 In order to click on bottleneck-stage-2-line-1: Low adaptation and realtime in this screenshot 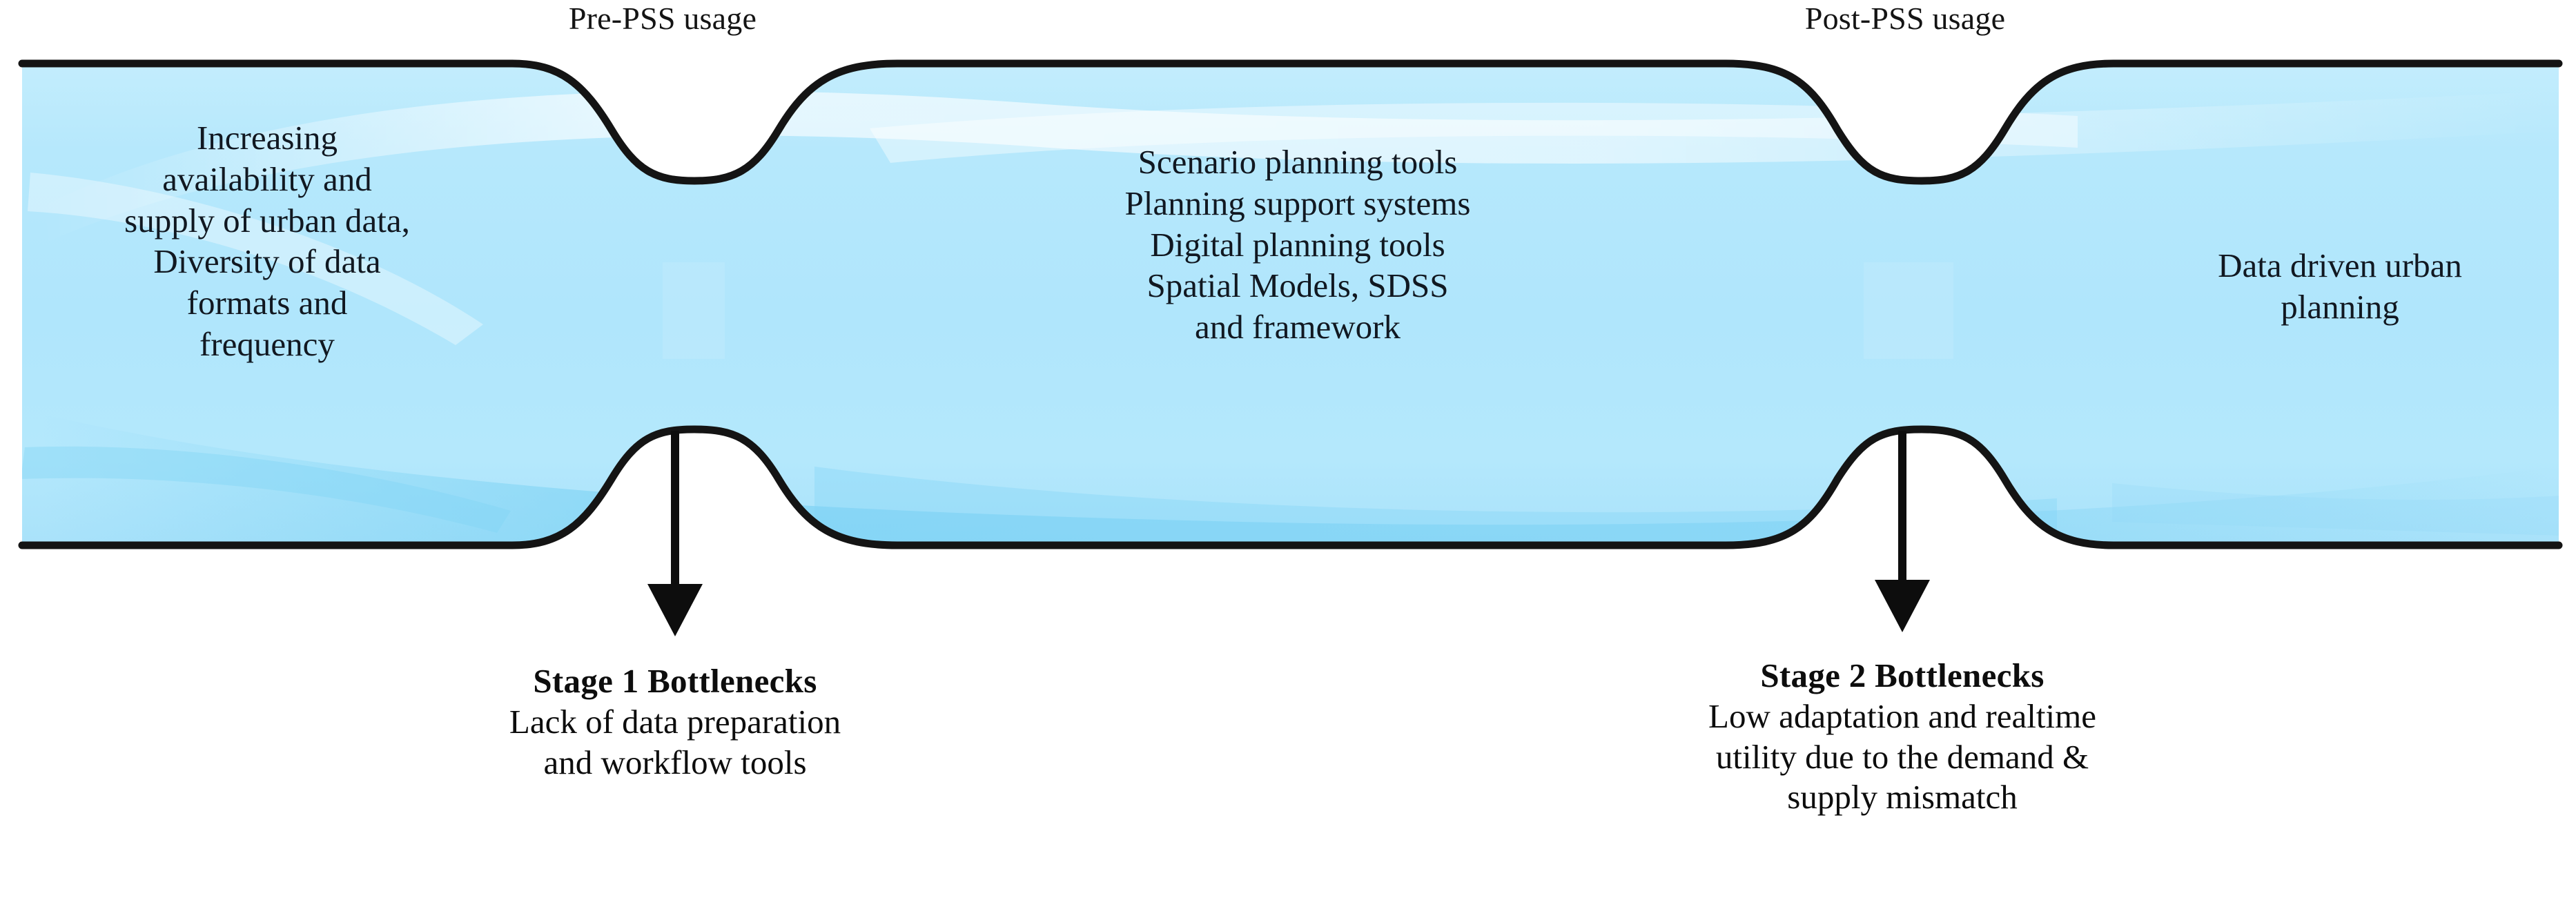, I will do `click(1902, 715)`.